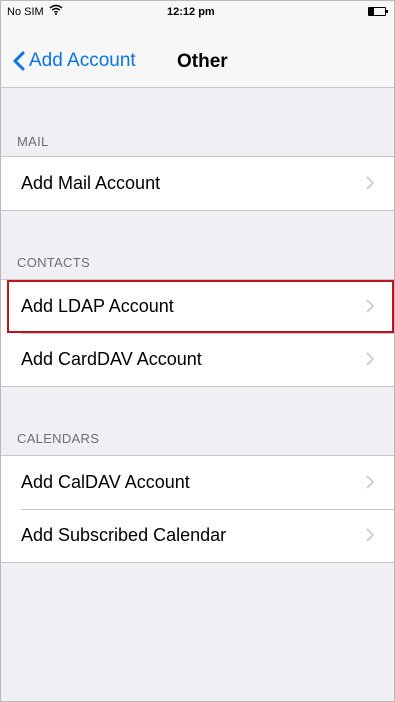  Describe the element at coordinates (197, 482) in the screenshot. I see `add-caldav-account-row: Add CalDAV Account` at that location.